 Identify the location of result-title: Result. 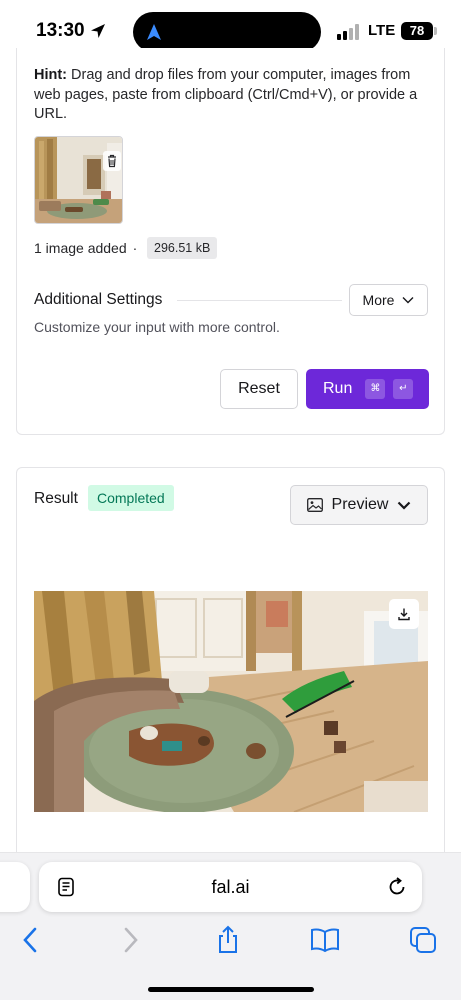
(56, 498).